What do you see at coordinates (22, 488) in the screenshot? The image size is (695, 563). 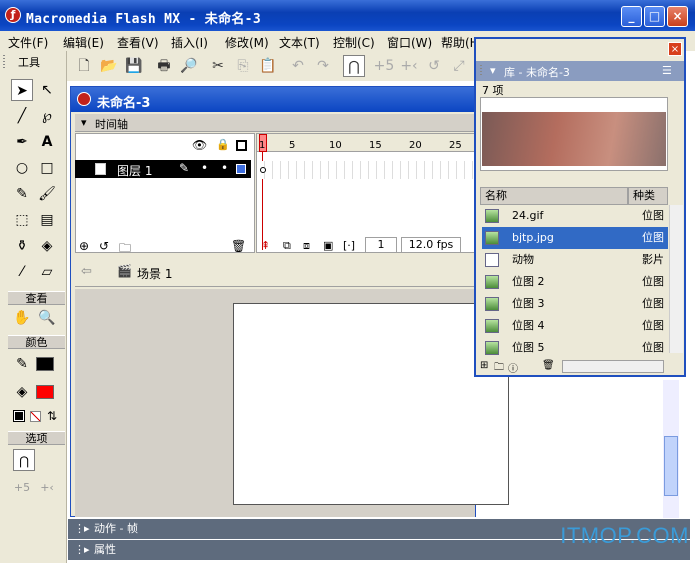 I see `smooth-option-icon: +5` at bounding box center [22, 488].